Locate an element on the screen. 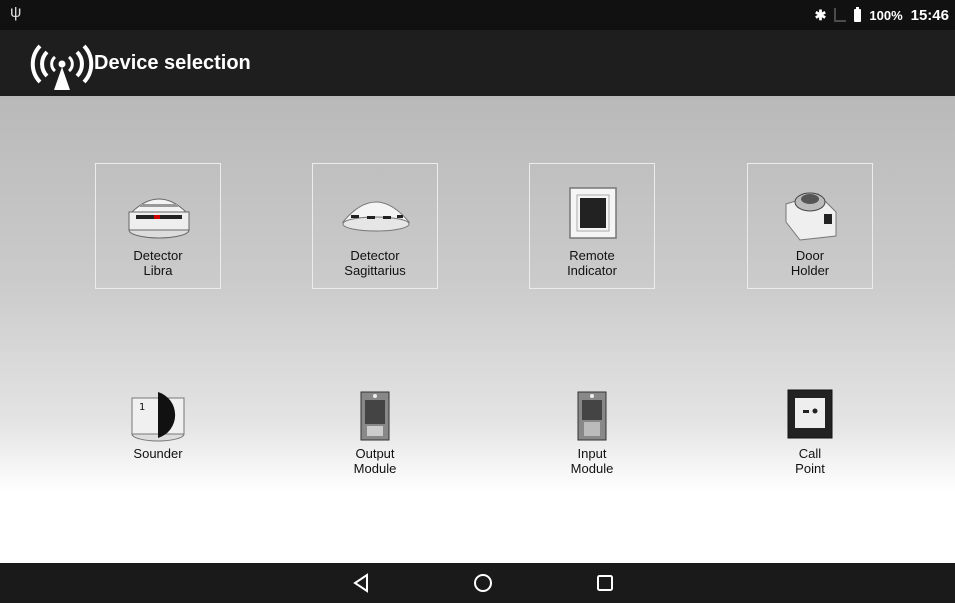 This screenshot has width=955, height=603. device-tile-sounder: 1 Sounder is located at coordinates (158, 429).